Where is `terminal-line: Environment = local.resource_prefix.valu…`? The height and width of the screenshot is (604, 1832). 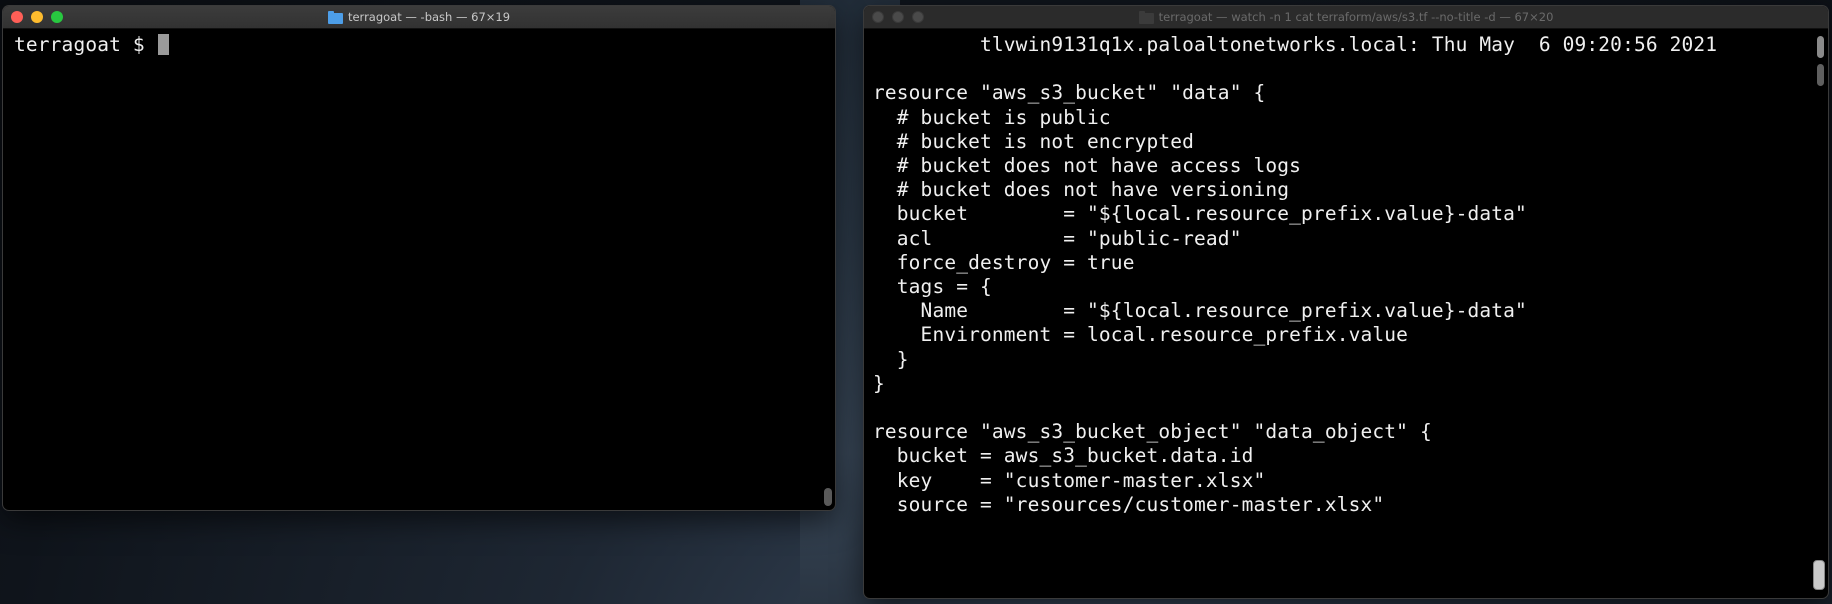 terminal-line: Environment = local.resource_prefix.valu… is located at coordinates (1141, 335).